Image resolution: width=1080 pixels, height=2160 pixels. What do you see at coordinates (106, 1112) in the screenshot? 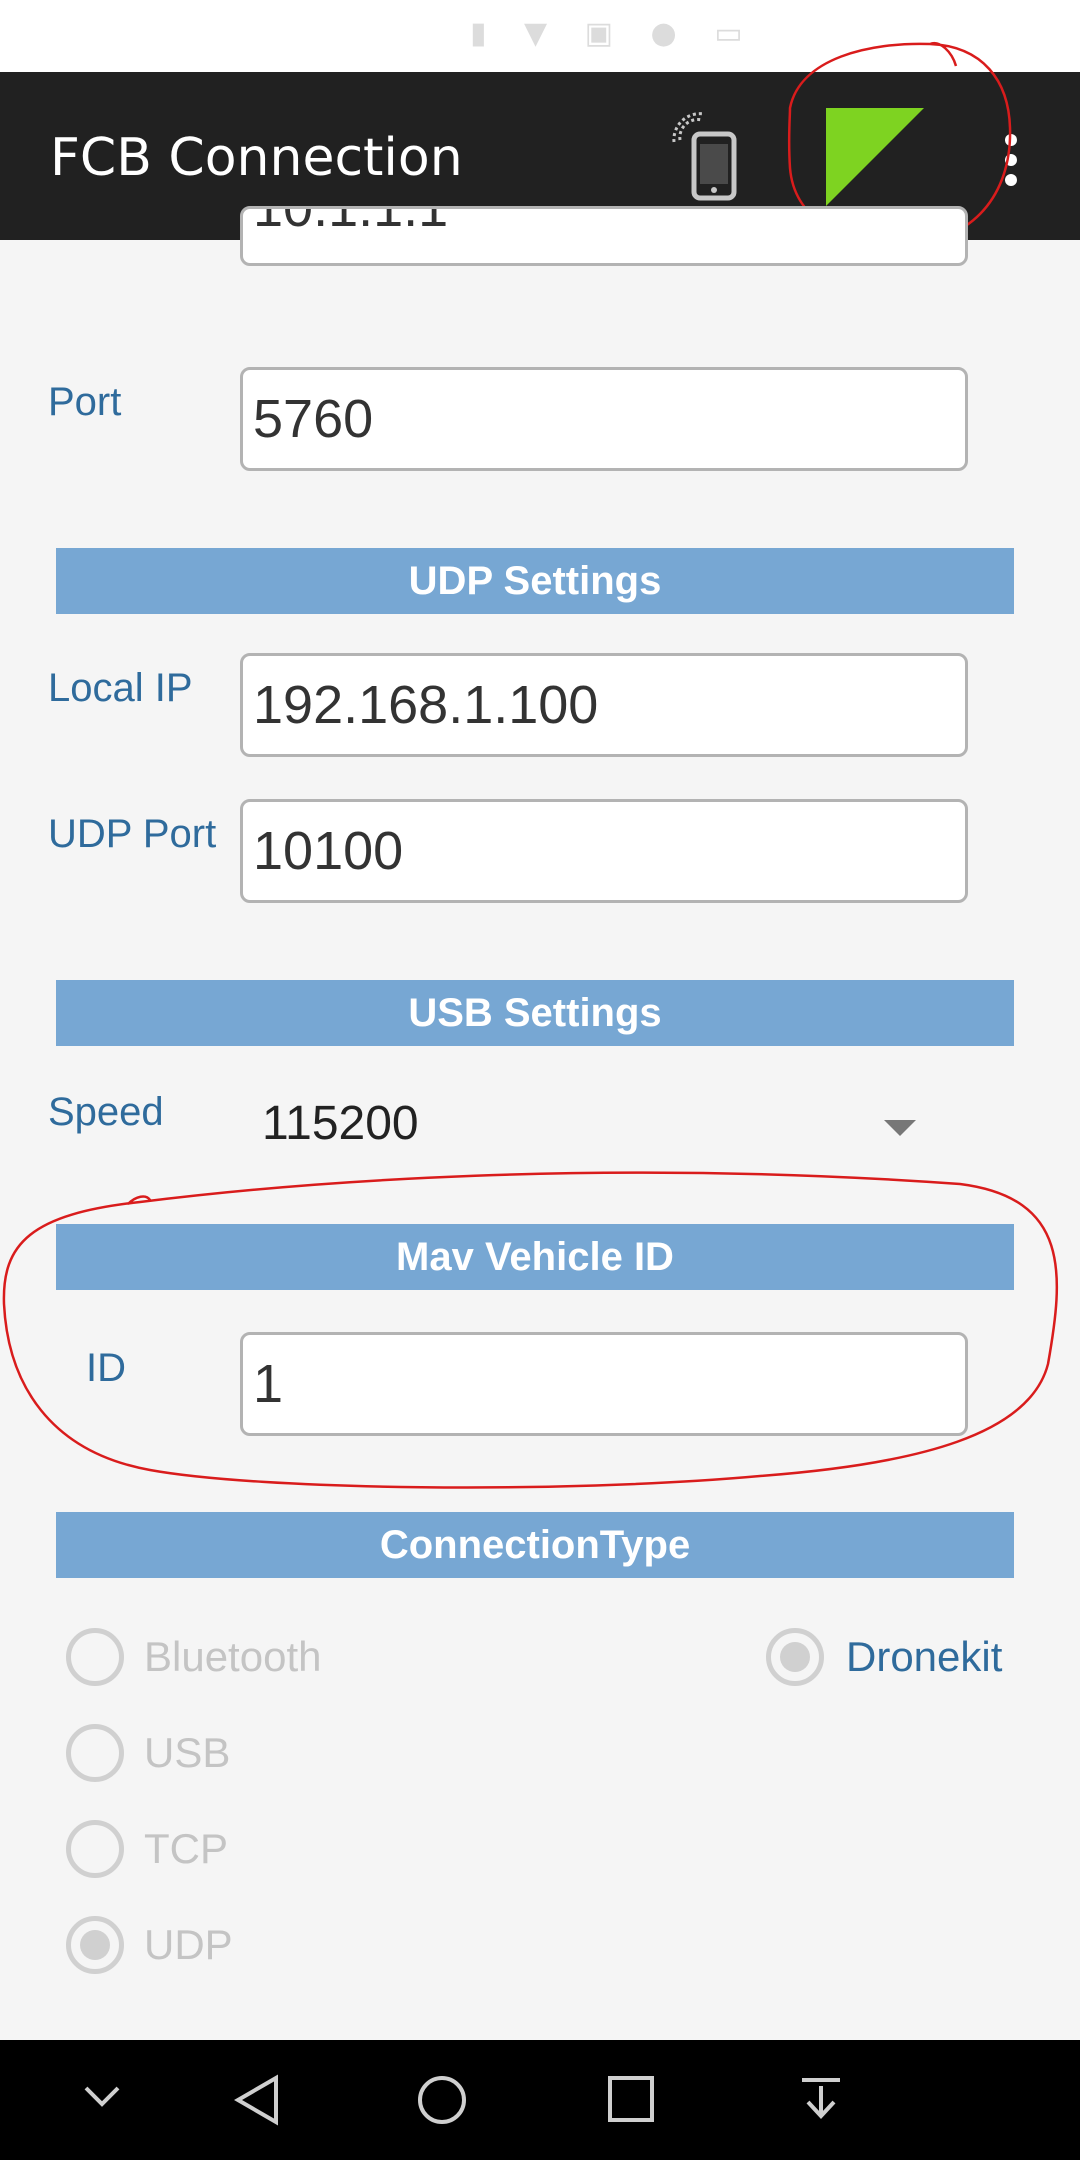
I see `speed-label: Speed` at bounding box center [106, 1112].